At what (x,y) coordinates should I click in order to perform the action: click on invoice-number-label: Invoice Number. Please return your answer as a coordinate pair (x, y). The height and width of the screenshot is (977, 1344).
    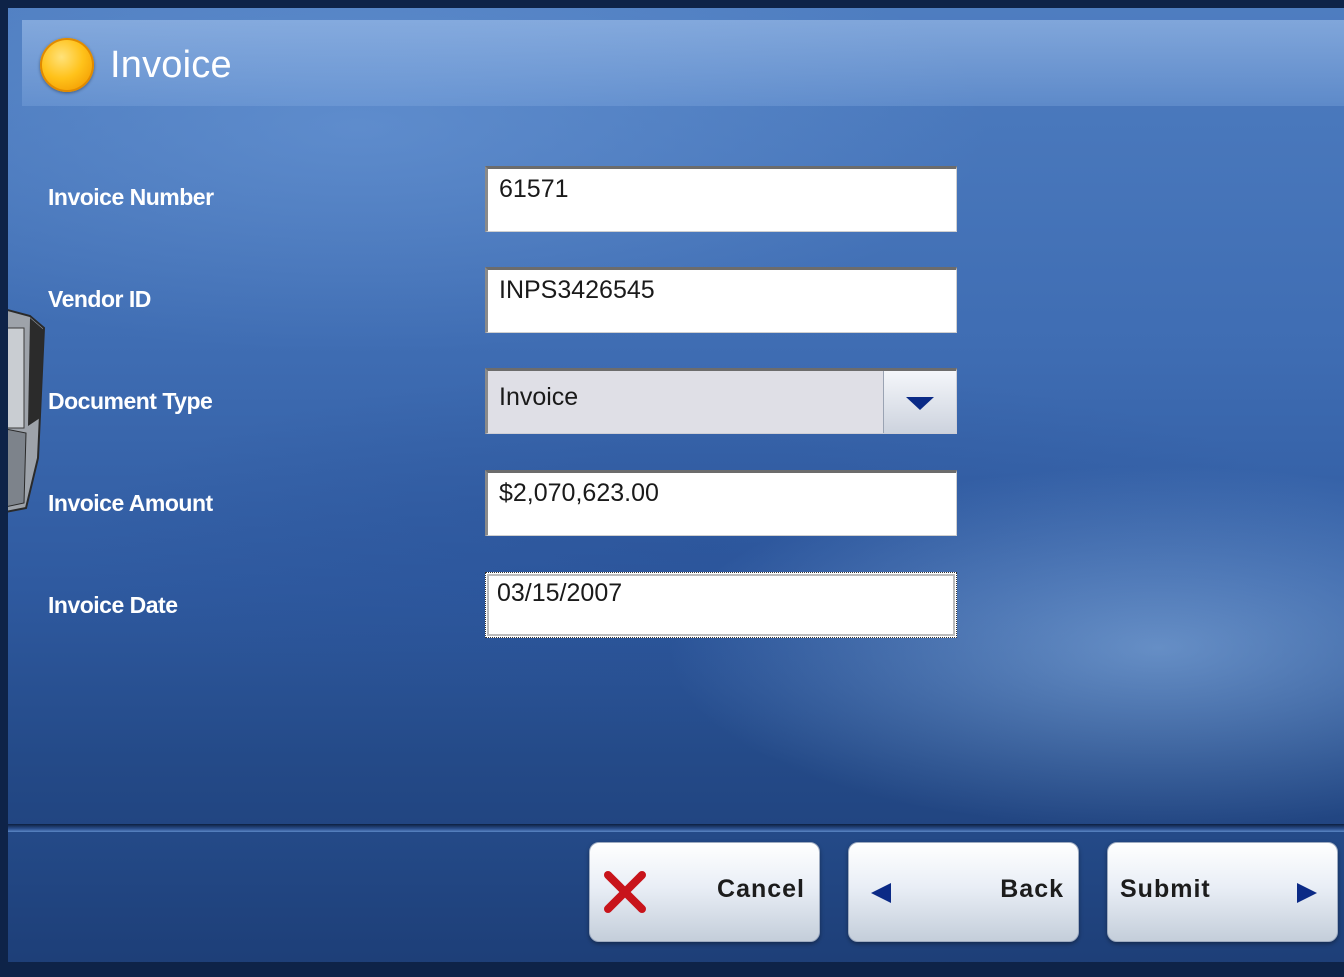
    Looking at the image, I should click on (131, 197).